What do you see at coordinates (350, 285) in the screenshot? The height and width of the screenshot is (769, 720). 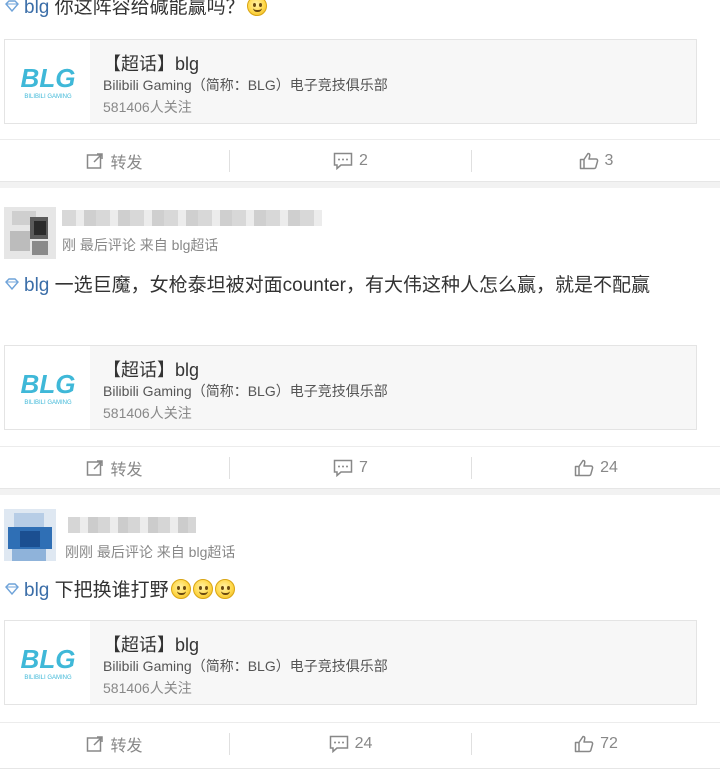 I see `post-body: 一选巨魔，女枪泰坦被对面counter，有大伟这种人怎么赢，就是不配赢` at bounding box center [350, 285].